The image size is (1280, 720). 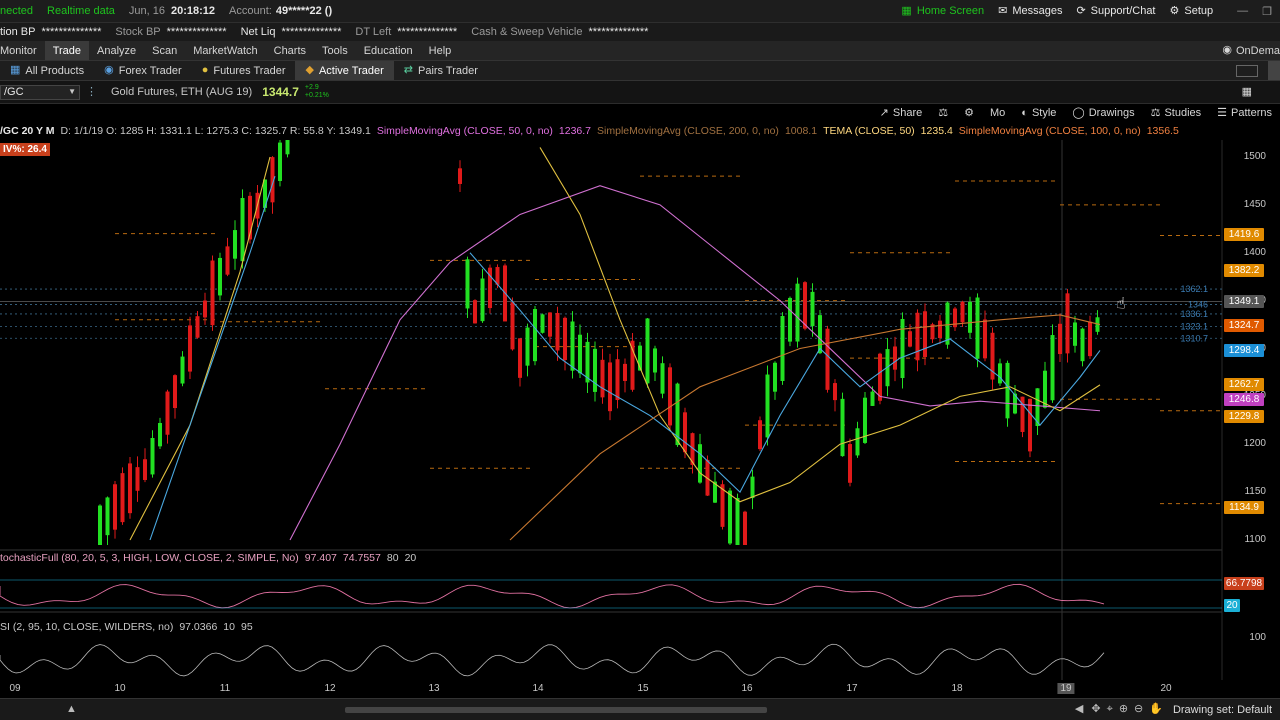 What do you see at coordinates (1267, 11) in the screenshot?
I see `restore-icon: ❐` at bounding box center [1267, 11].